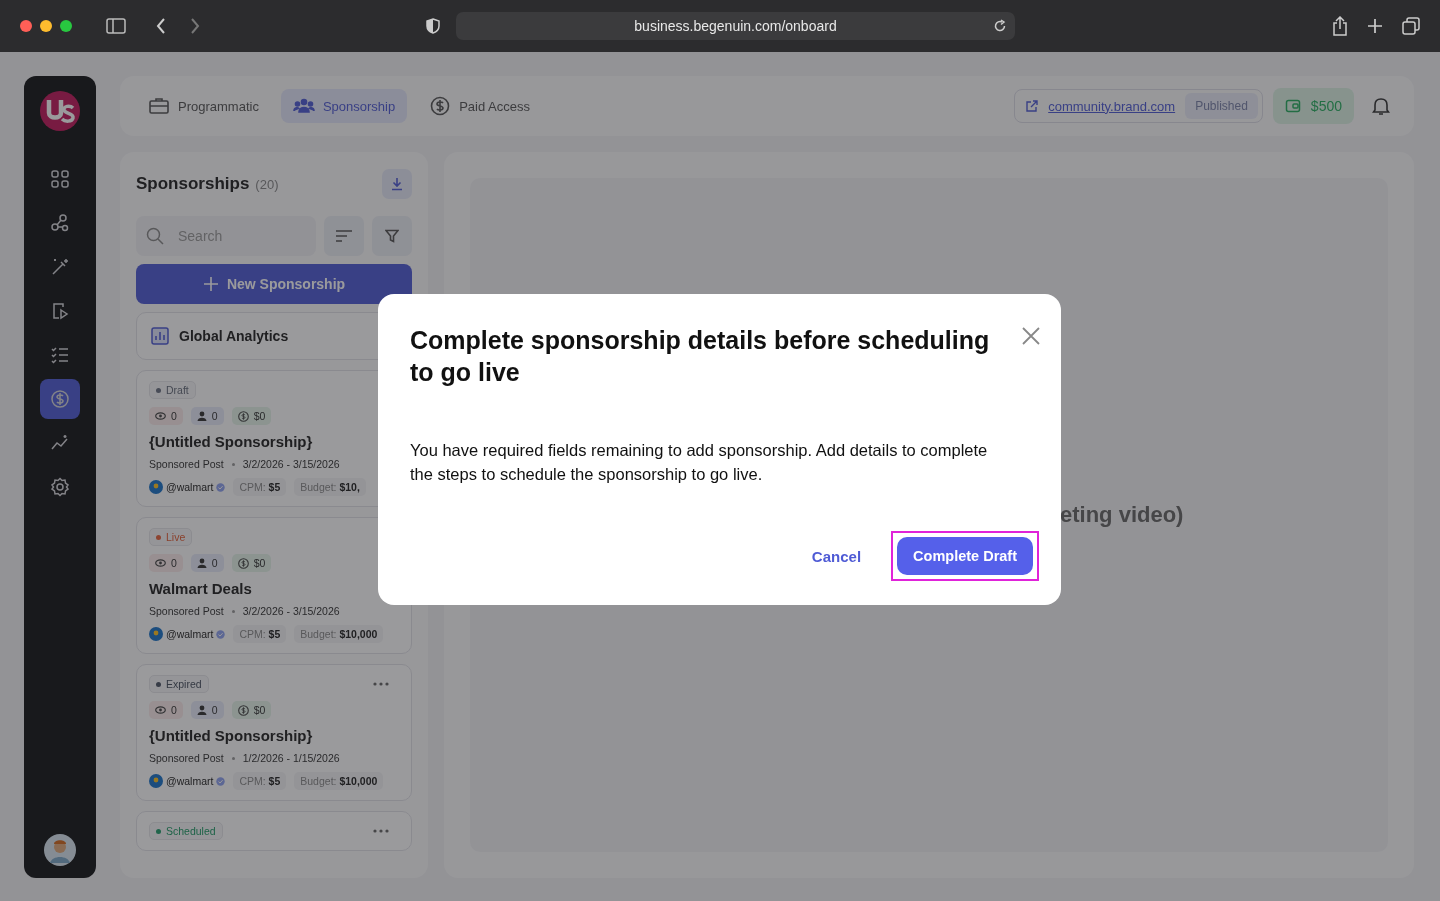 The image size is (1440, 901). I want to click on status-label: Live, so click(176, 537).